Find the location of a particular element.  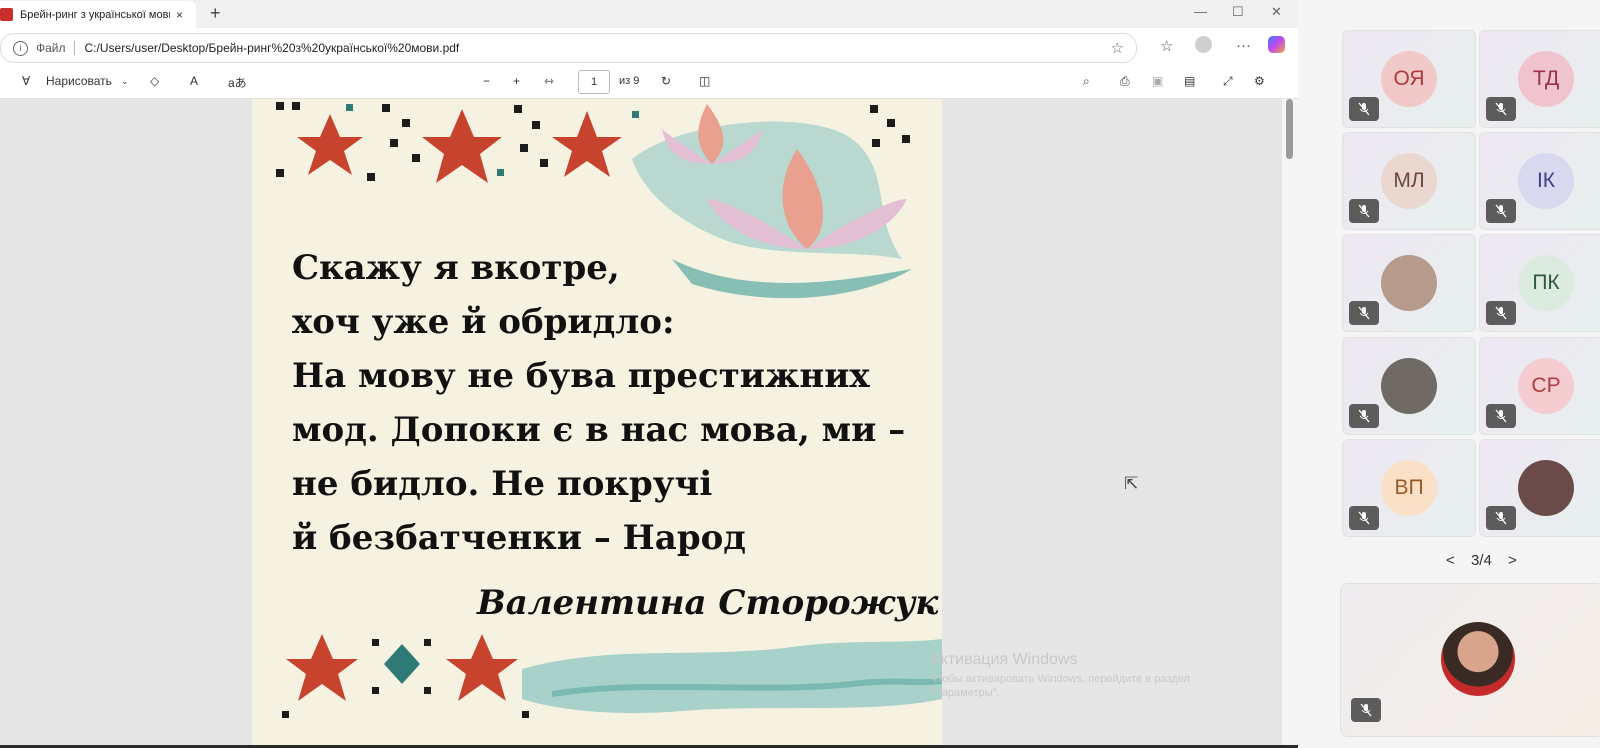

participant-tile: ІК is located at coordinates (1539, 181).